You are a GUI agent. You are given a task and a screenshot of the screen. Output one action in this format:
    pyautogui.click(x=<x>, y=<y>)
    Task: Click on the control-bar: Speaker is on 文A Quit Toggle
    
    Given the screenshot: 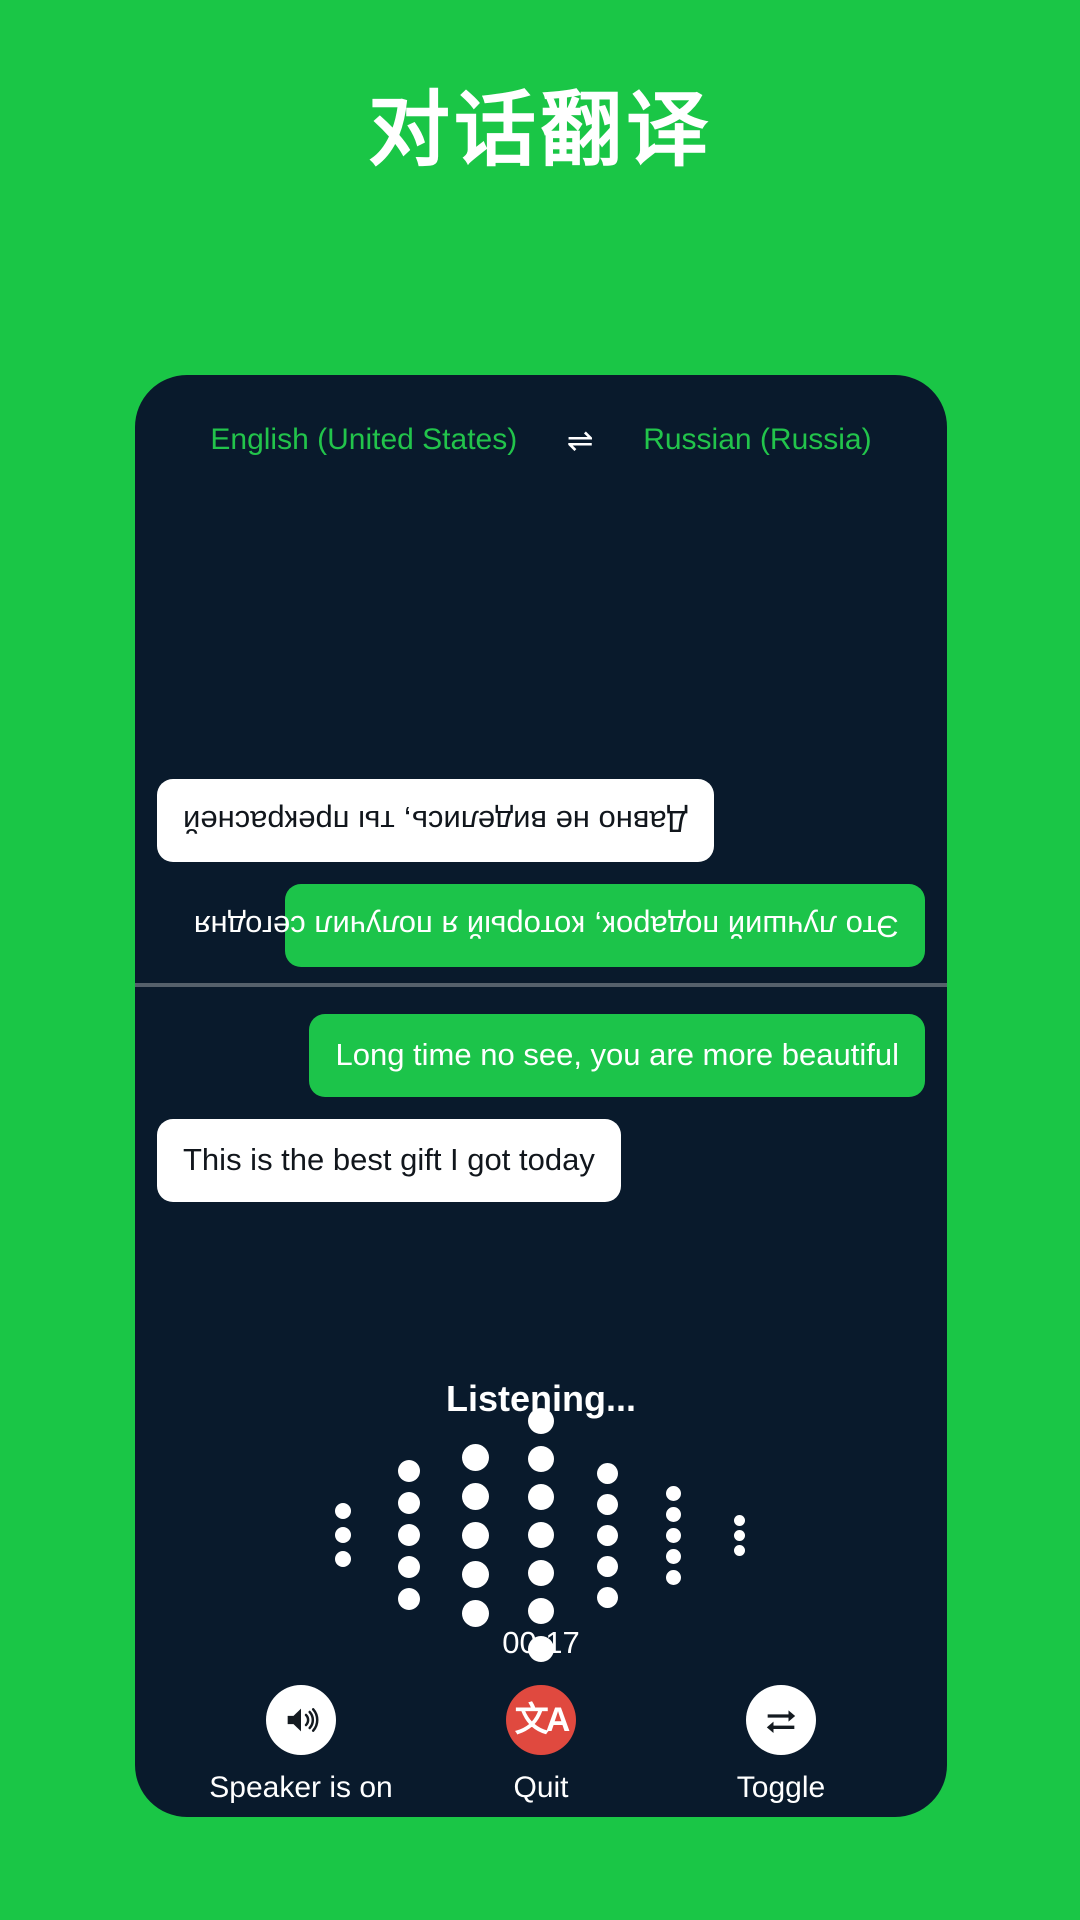 What is the action you would take?
    pyautogui.click(x=541, y=1745)
    